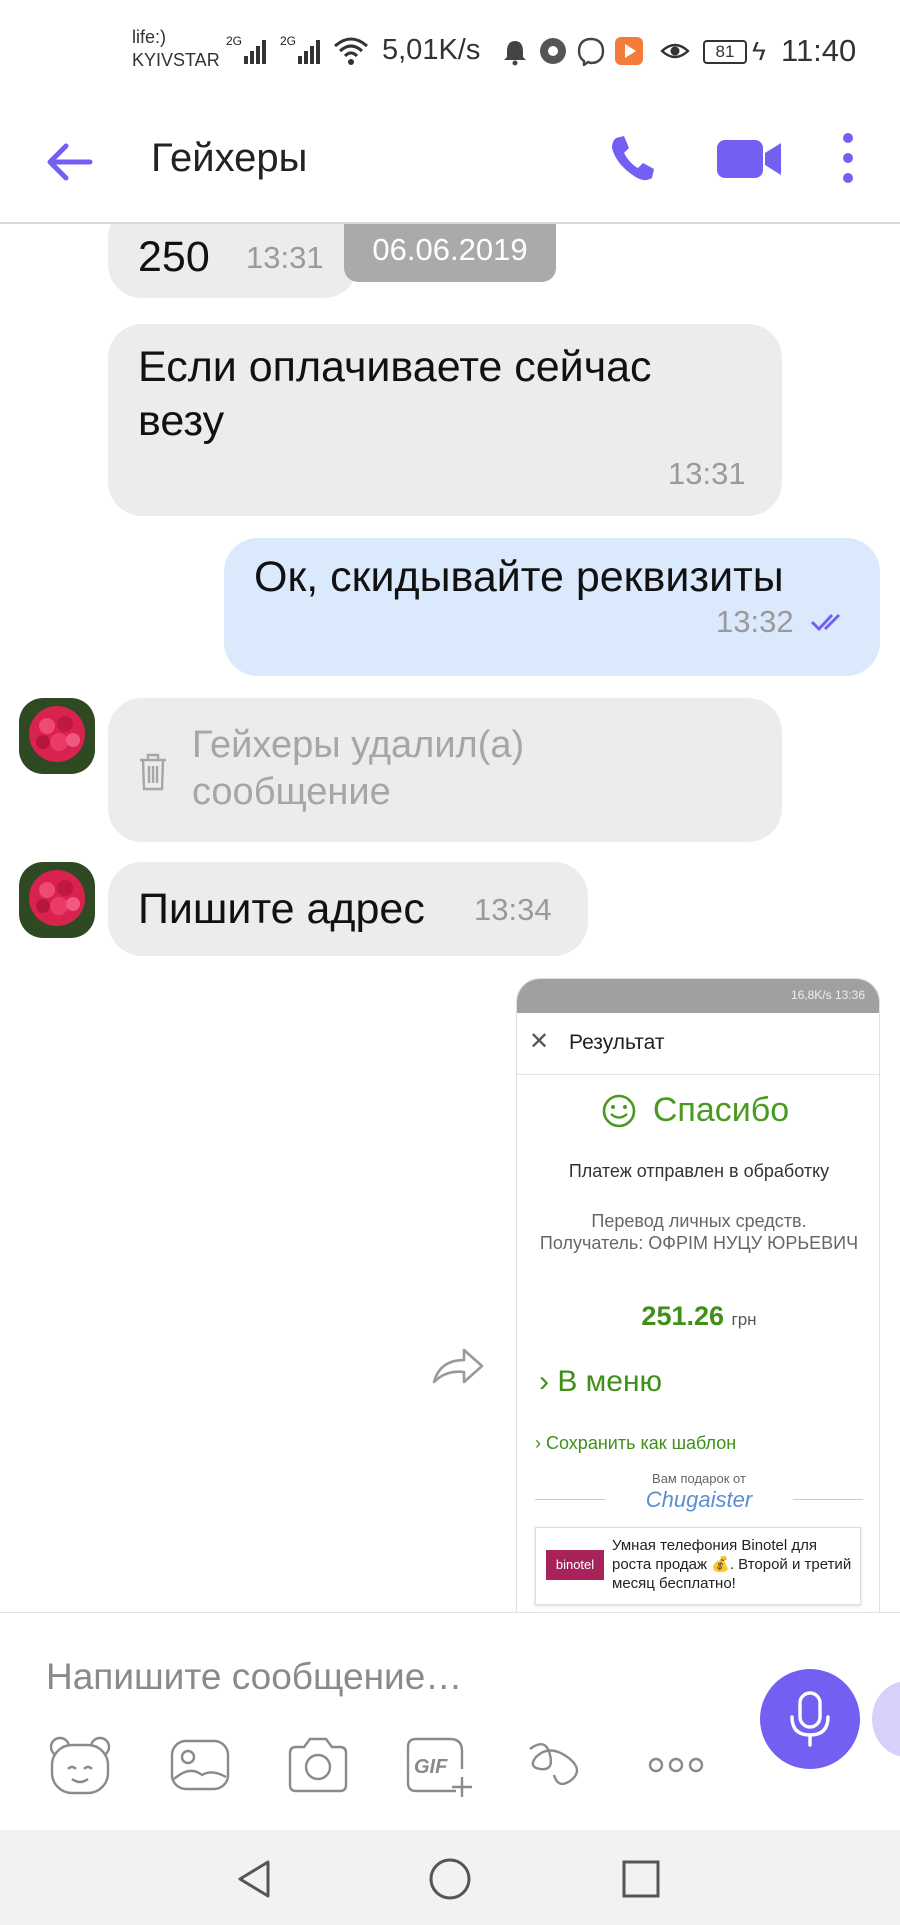 The height and width of the screenshot is (1925, 900). I want to click on outgoing-message: Ок, скидывайте реквизиты 13:32, so click(552, 607).